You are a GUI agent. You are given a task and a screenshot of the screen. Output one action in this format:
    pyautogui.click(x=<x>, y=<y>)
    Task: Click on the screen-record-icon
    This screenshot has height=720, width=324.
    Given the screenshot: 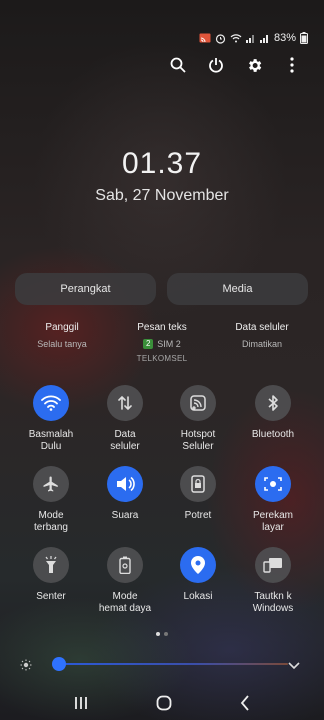 What is the action you would take?
    pyautogui.click(x=273, y=484)
    